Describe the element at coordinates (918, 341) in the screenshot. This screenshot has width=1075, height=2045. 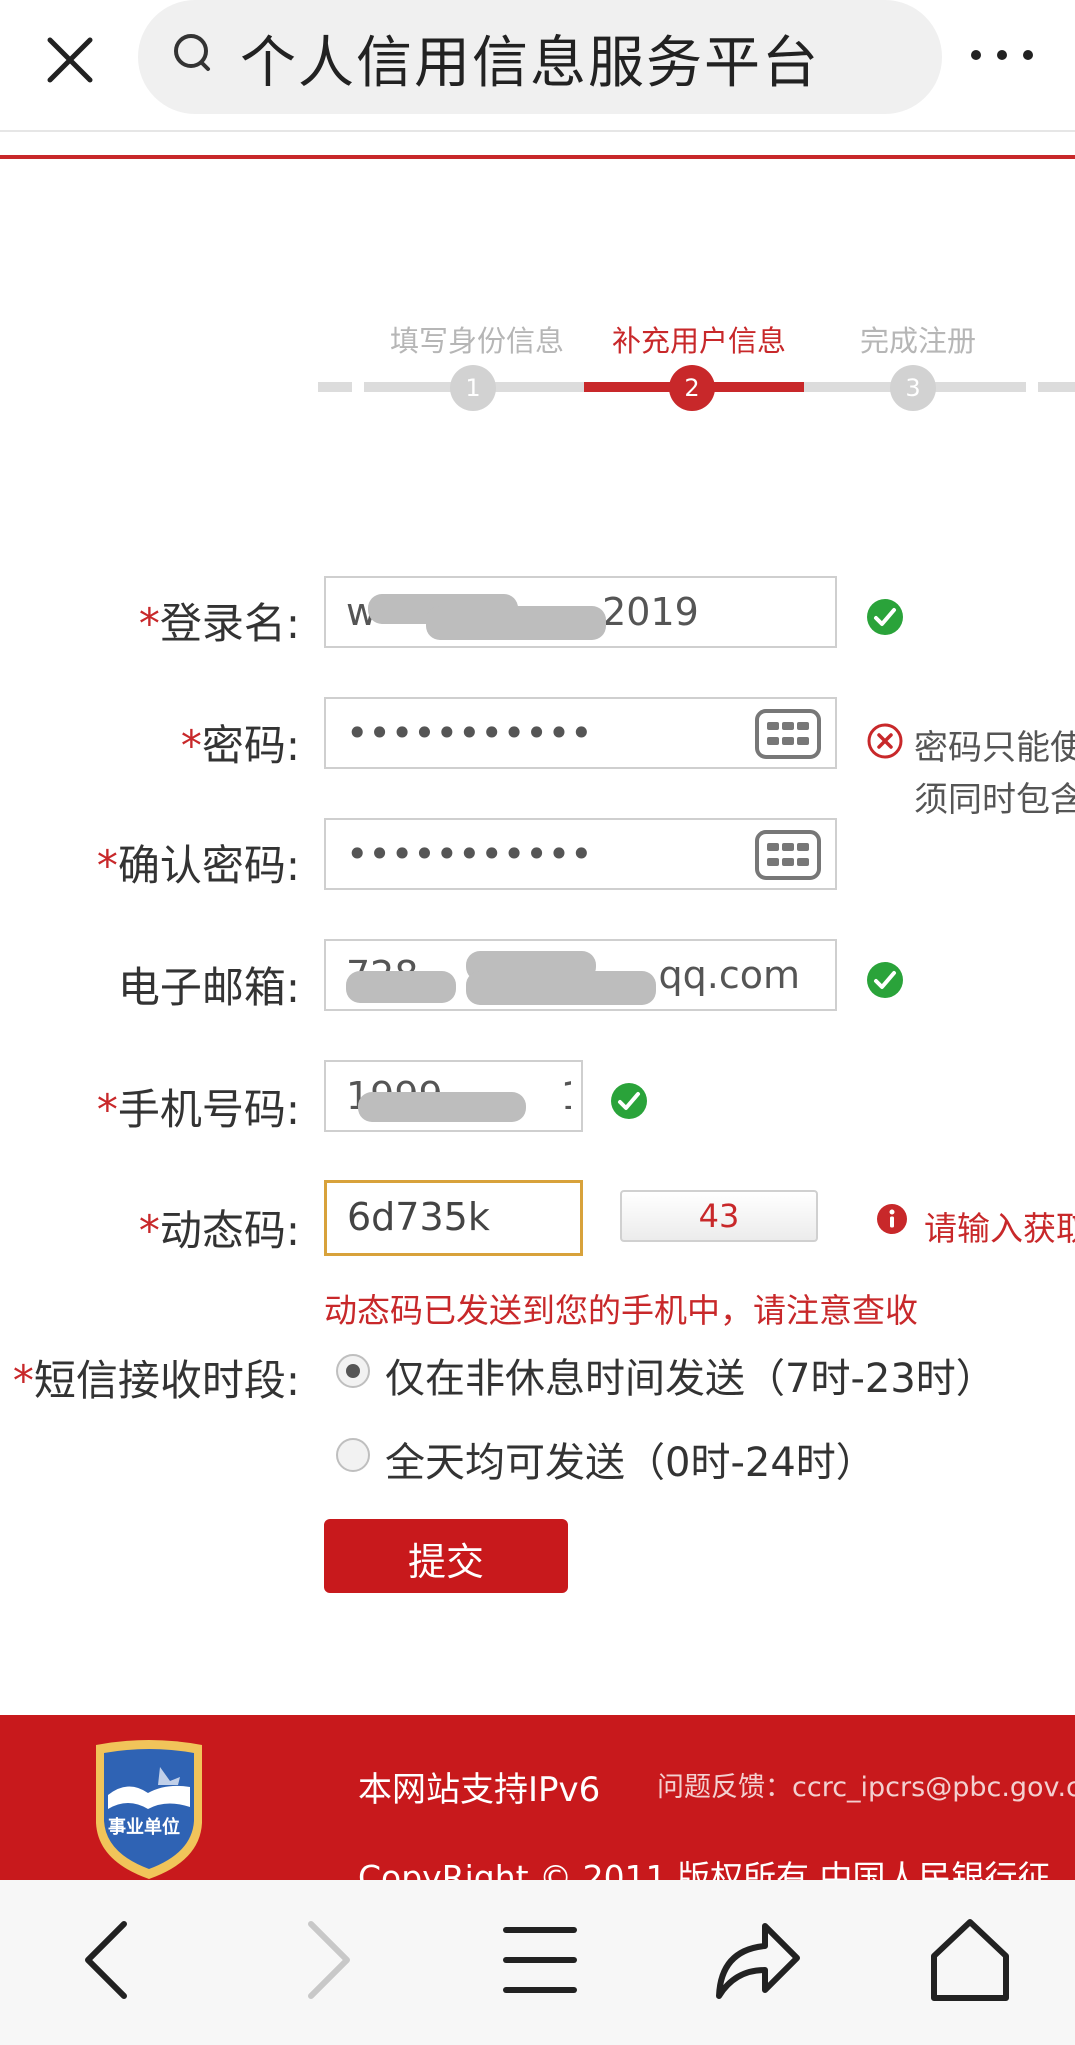
I see `step-label-3: 完成注册` at that location.